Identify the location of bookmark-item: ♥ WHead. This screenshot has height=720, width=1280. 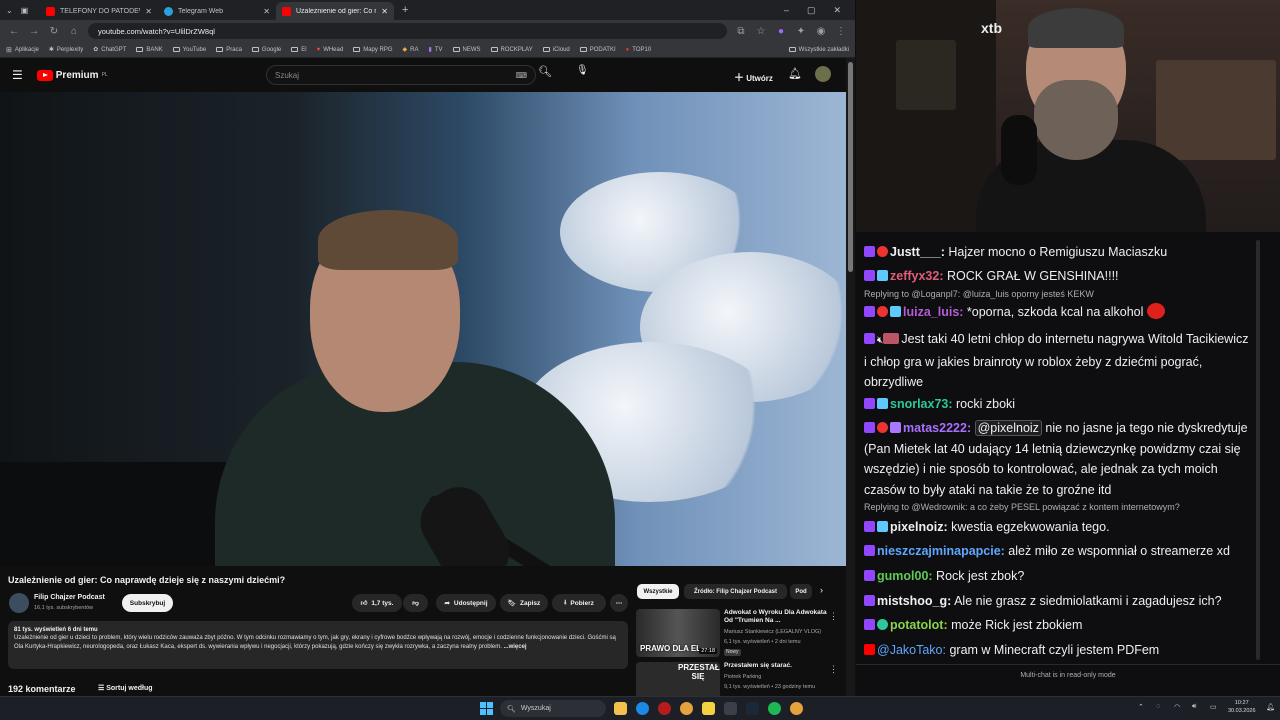
(330, 50).